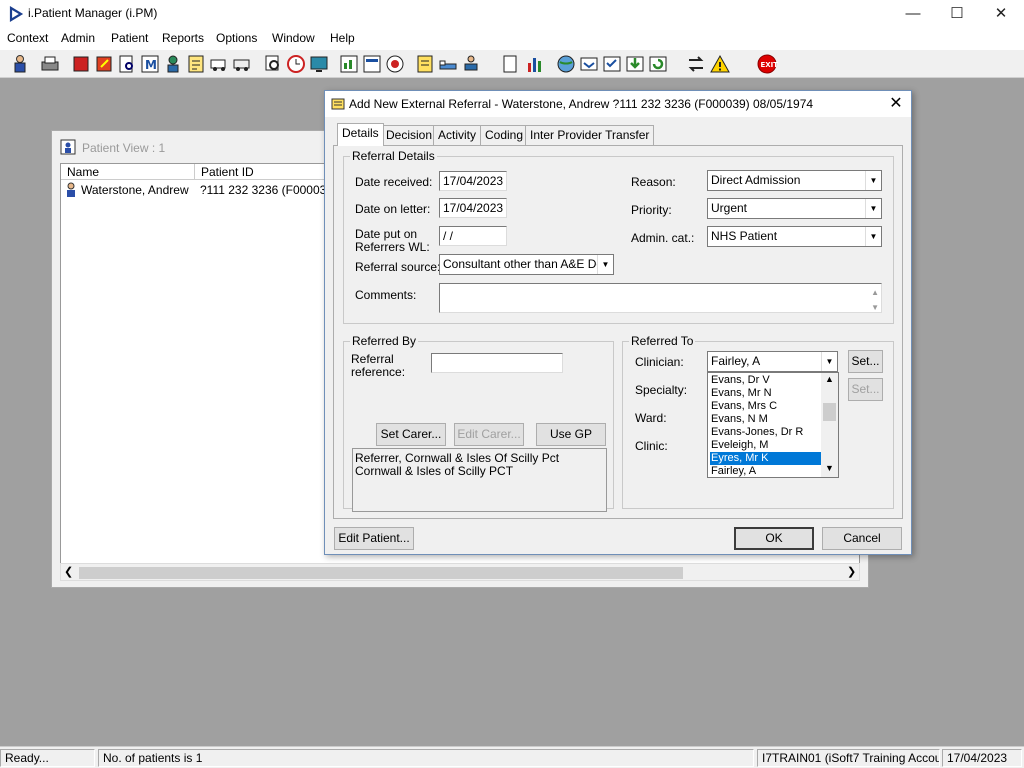  What do you see at coordinates (409, 135) in the screenshot?
I see `tab-decision: Decision` at bounding box center [409, 135].